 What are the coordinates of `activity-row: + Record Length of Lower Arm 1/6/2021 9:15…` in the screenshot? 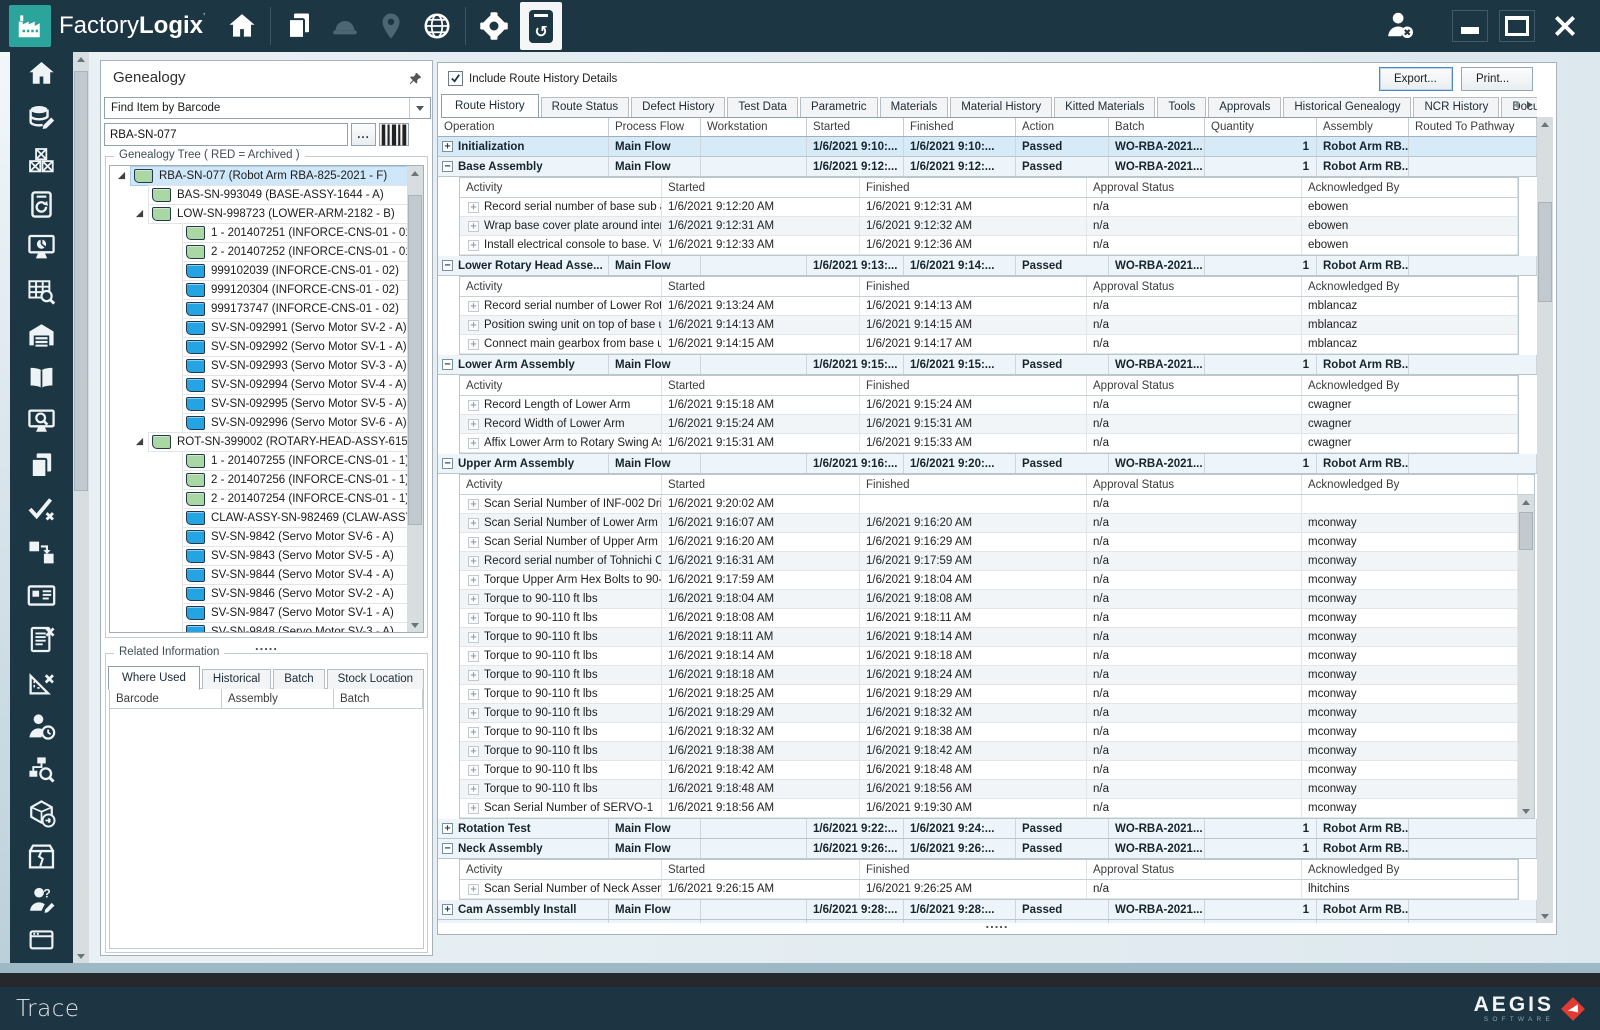 It's located at (989, 405).